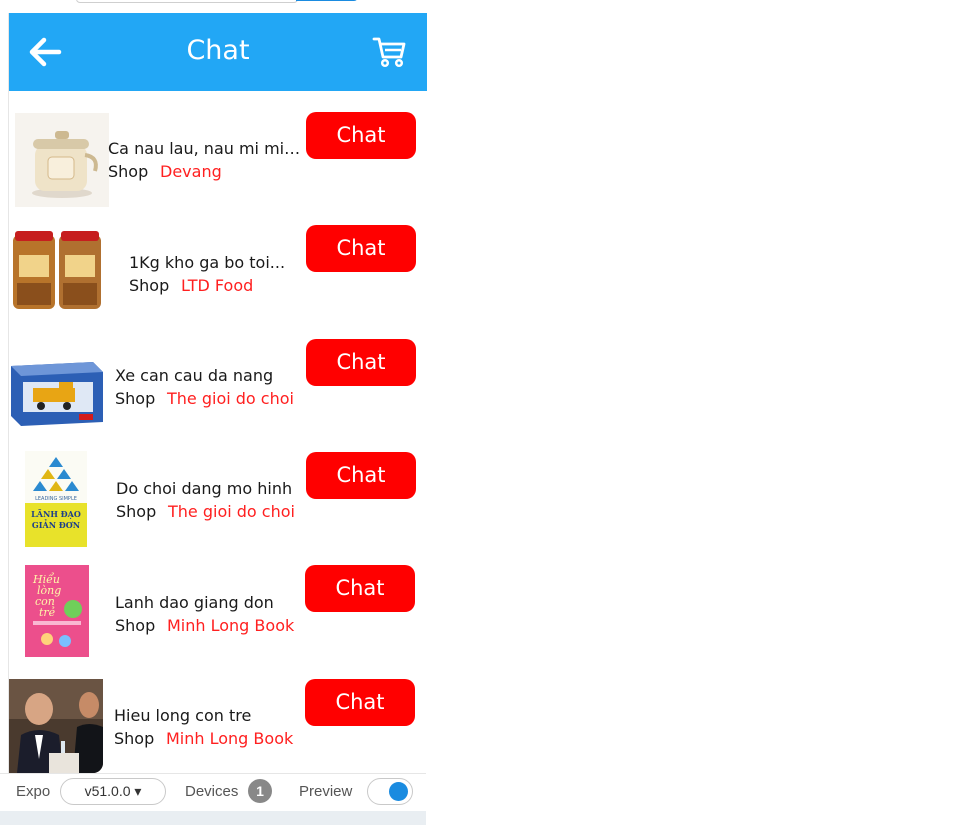  I want to click on cart-icon, so click(389, 52).